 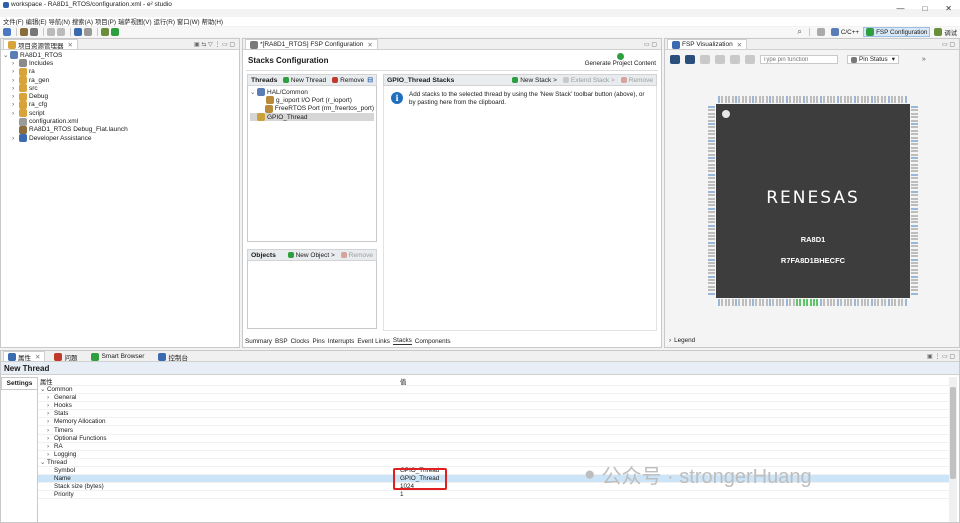 What do you see at coordinates (493, 414) in the screenshot?
I see `property-row: › Stats` at bounding box center [493, 414].